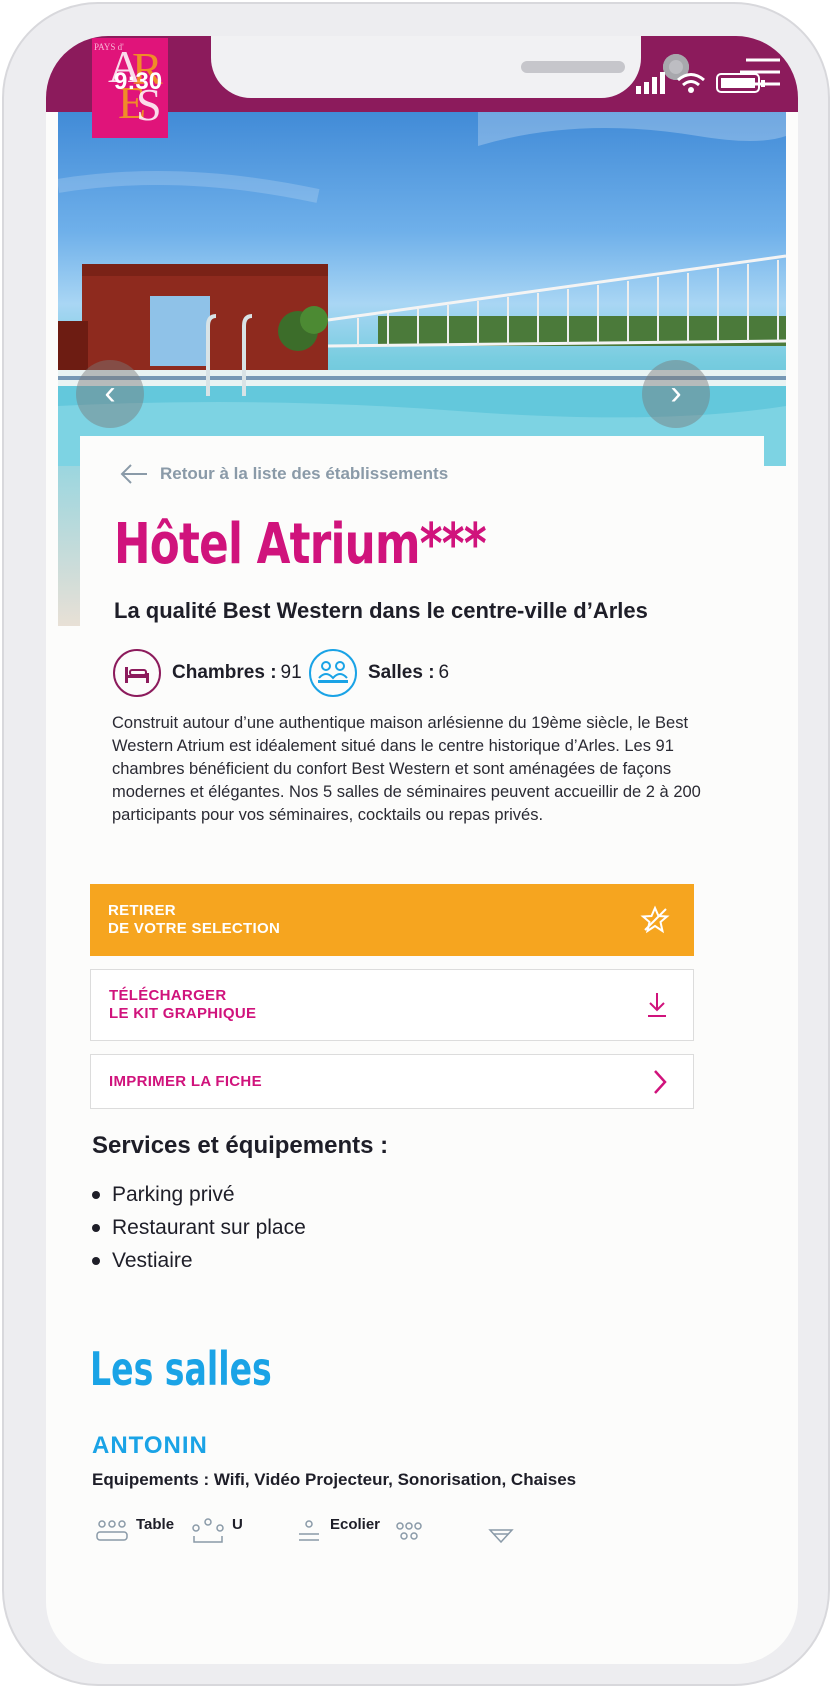 This screenshot has height=1691, width=836. I want to click on layout-label: Table, so click(155, 1524).